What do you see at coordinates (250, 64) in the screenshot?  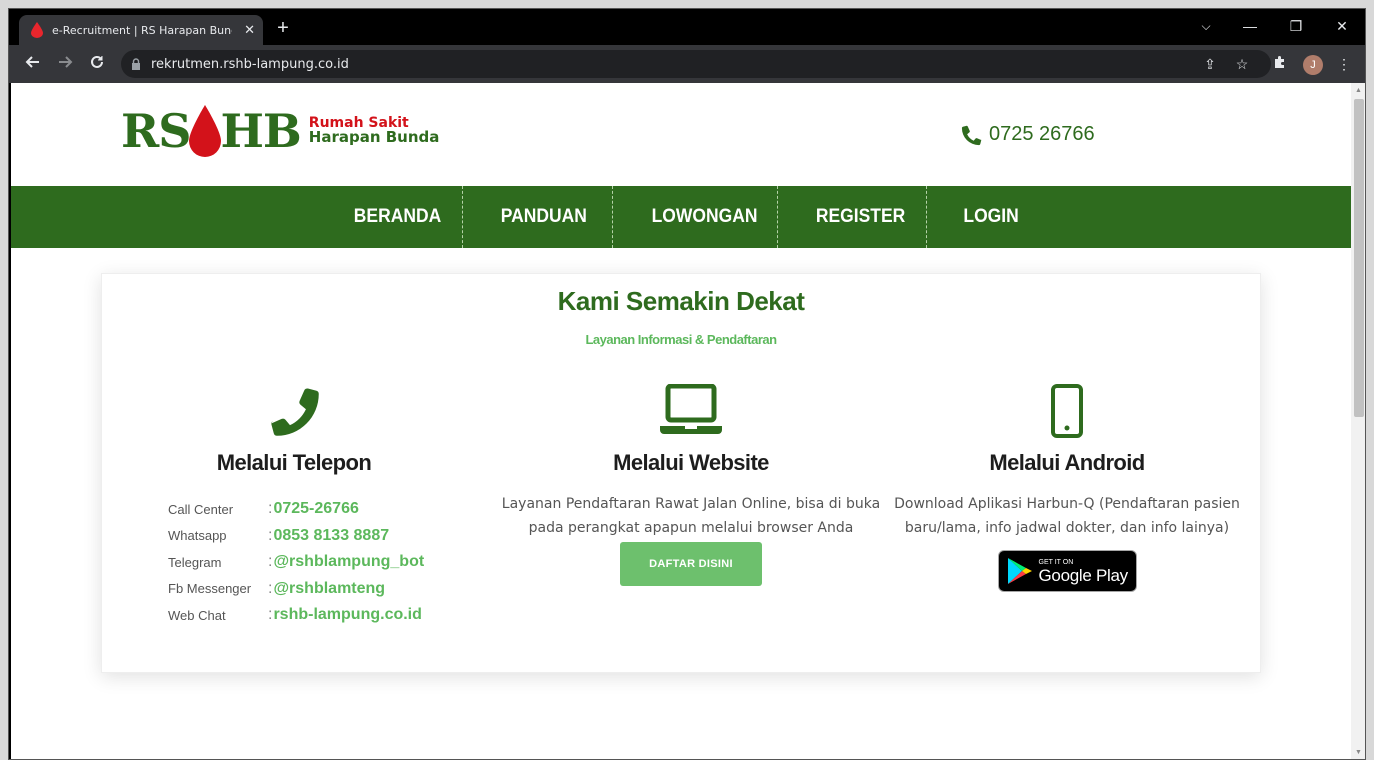 I see `url-text: rekrutmen.rshb-lampung.co.id` at bounding box center [250, 64].